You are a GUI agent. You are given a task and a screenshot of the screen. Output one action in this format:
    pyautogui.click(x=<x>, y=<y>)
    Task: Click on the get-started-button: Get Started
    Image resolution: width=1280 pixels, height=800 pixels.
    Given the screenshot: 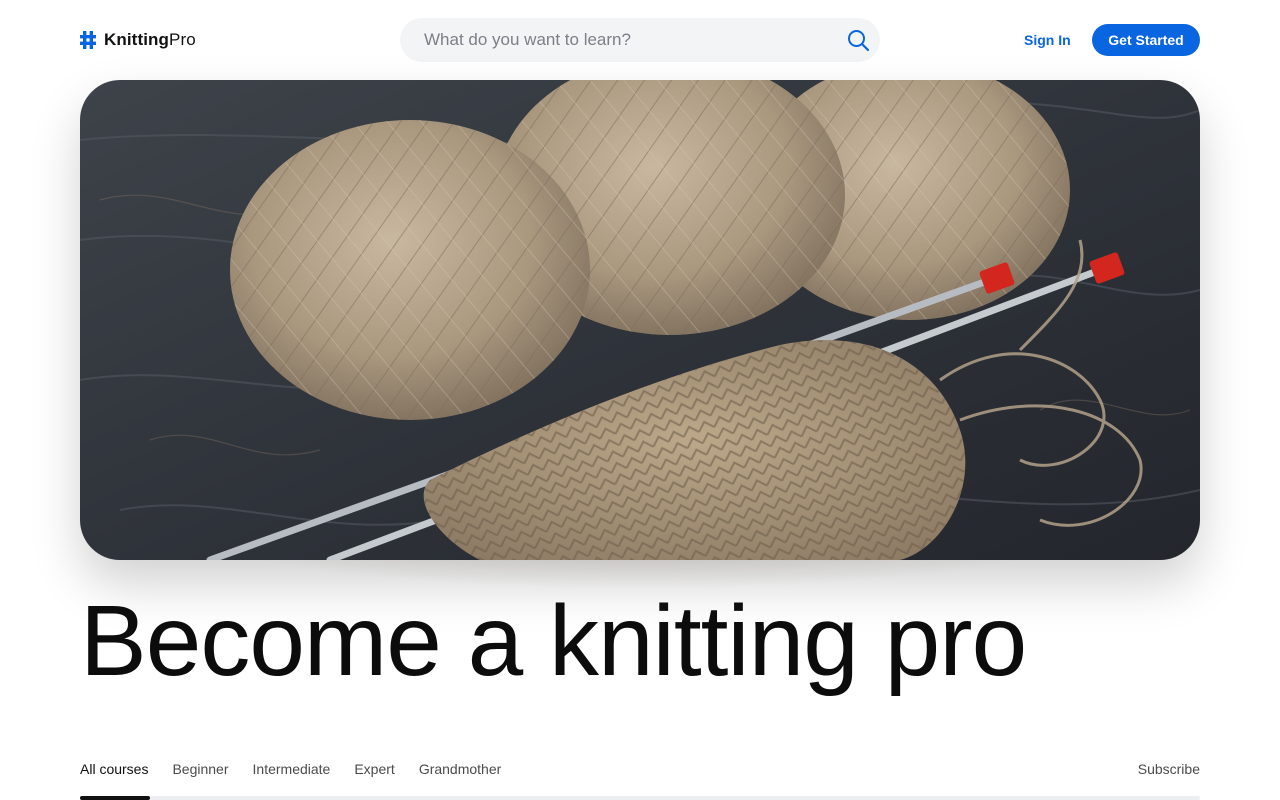 What is the action you would take?
    pyautogui.click(x=1146, y=40)
    